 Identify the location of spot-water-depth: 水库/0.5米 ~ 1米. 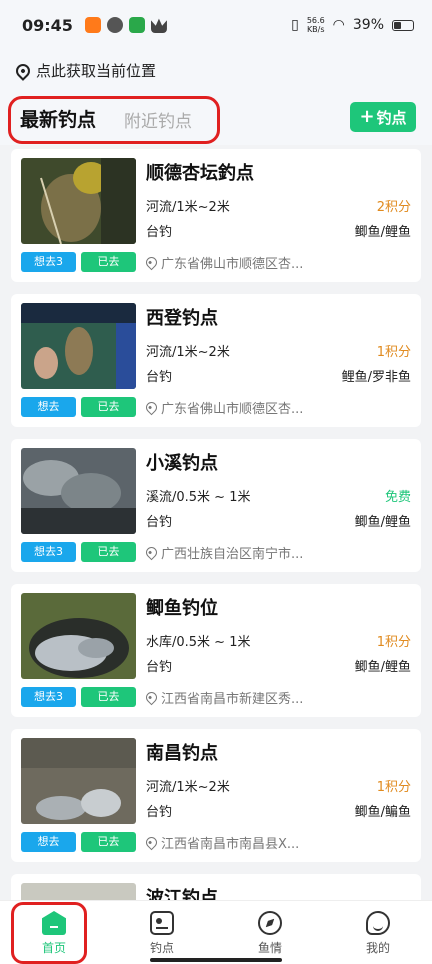
(198, 642).